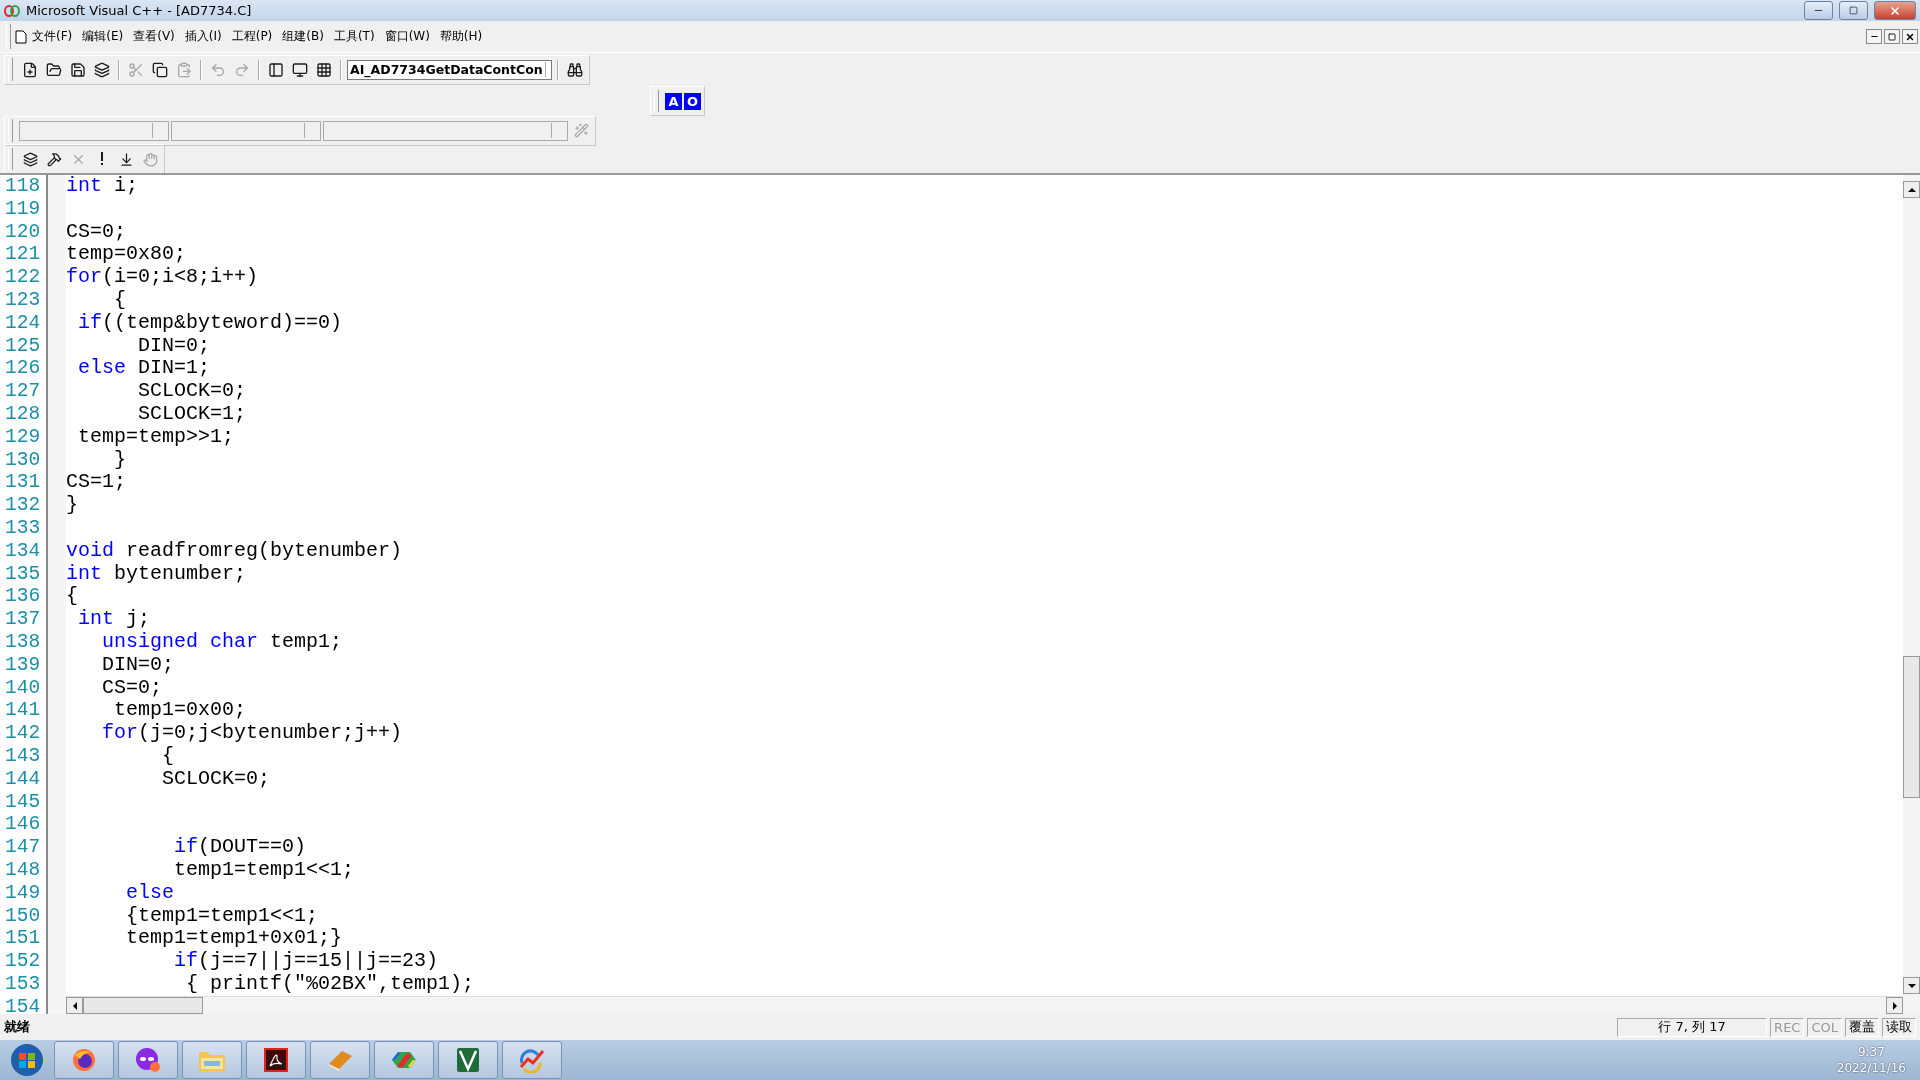 The width and height of the screenshot is (1920, 1080). Describe the element at coordinates (1862, 1027) in the screenshot. I see `status-indicator: 覆盖` at that location.